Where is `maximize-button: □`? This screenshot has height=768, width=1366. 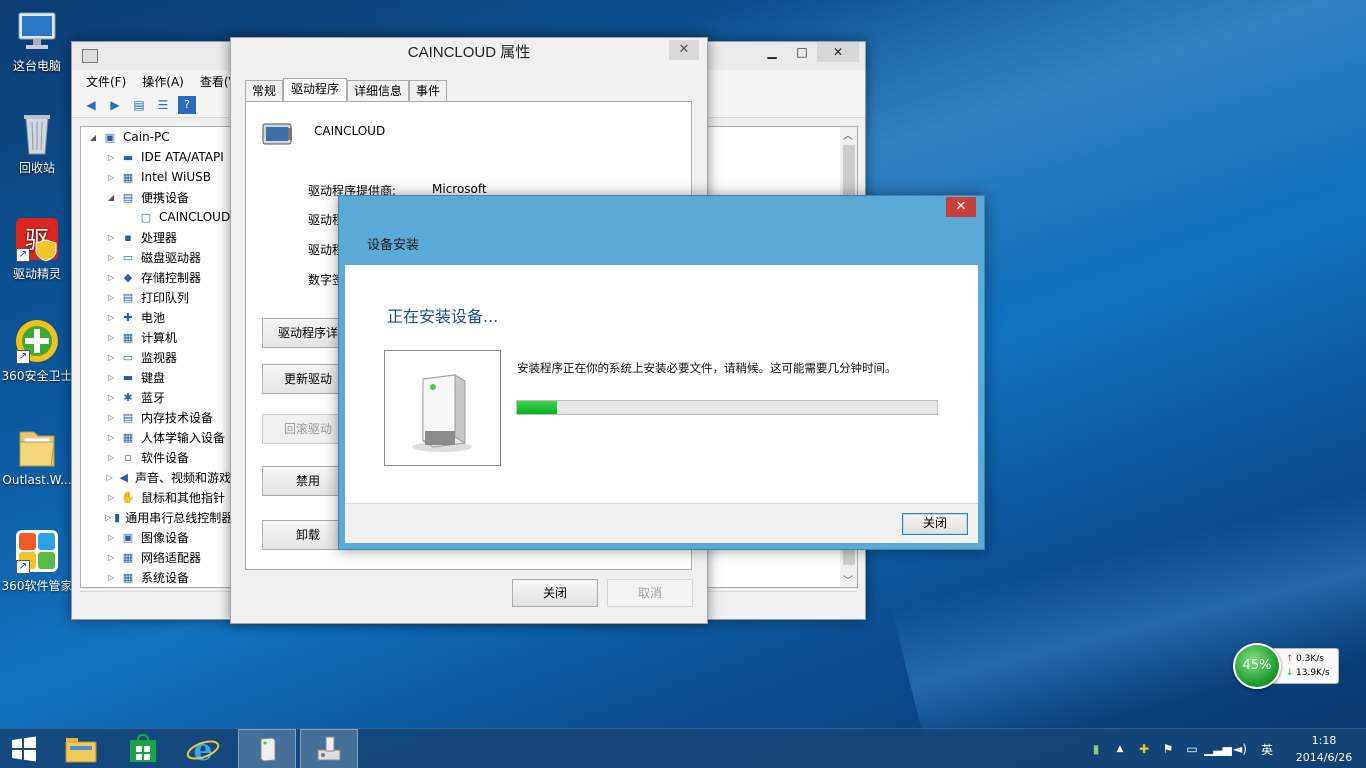 maximize-button: □ is located at coordinates (802, 52).